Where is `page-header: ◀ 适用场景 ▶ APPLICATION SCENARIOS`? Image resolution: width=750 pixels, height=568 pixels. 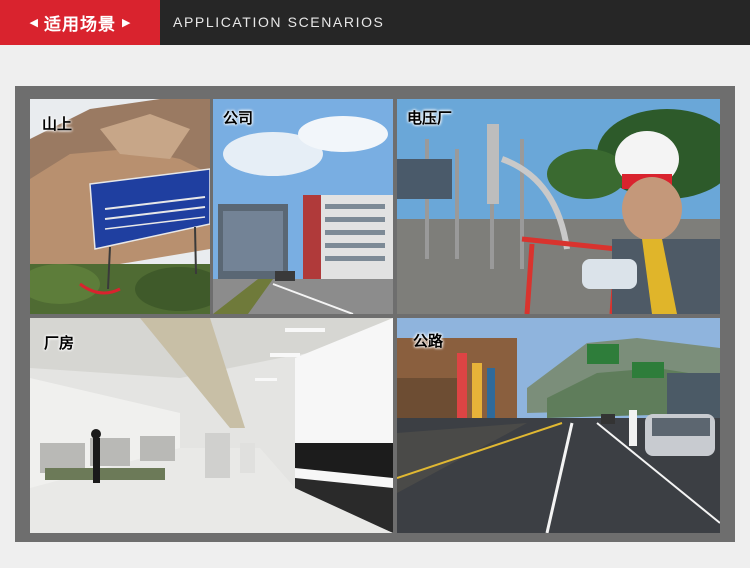
page-header: ◀ 适用场景 ▶ APPLICATION SCENARIOS is located at coordinates (375, 22).